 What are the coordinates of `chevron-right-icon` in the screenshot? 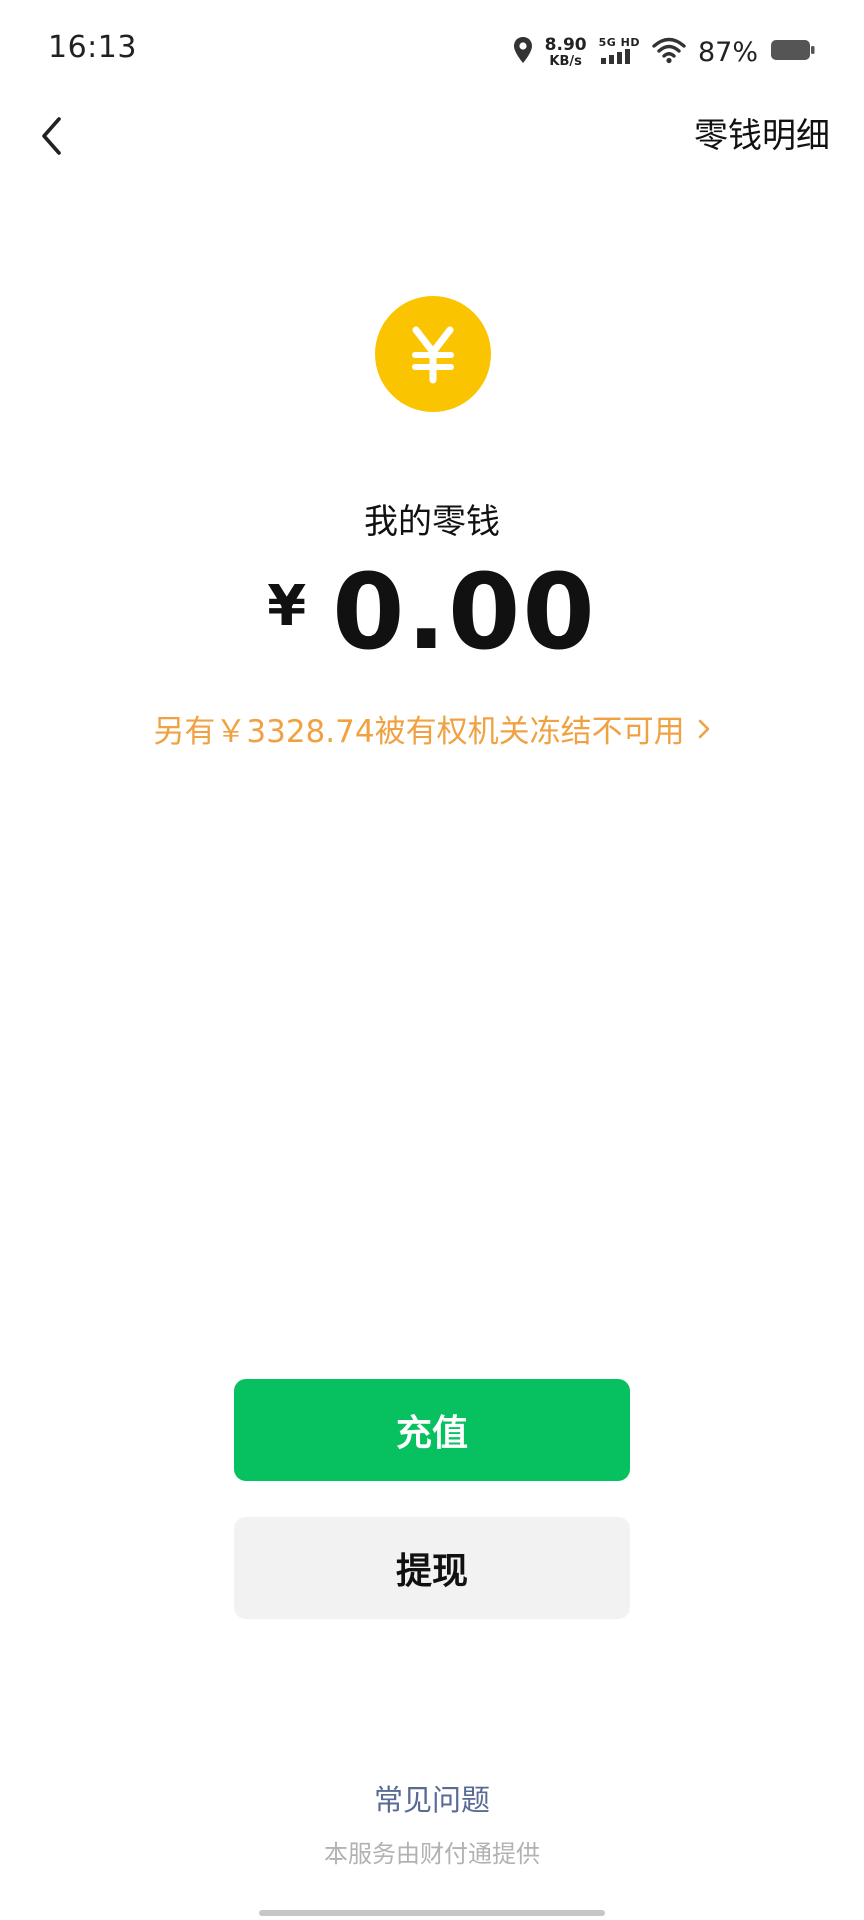 It's located at (704, 729).